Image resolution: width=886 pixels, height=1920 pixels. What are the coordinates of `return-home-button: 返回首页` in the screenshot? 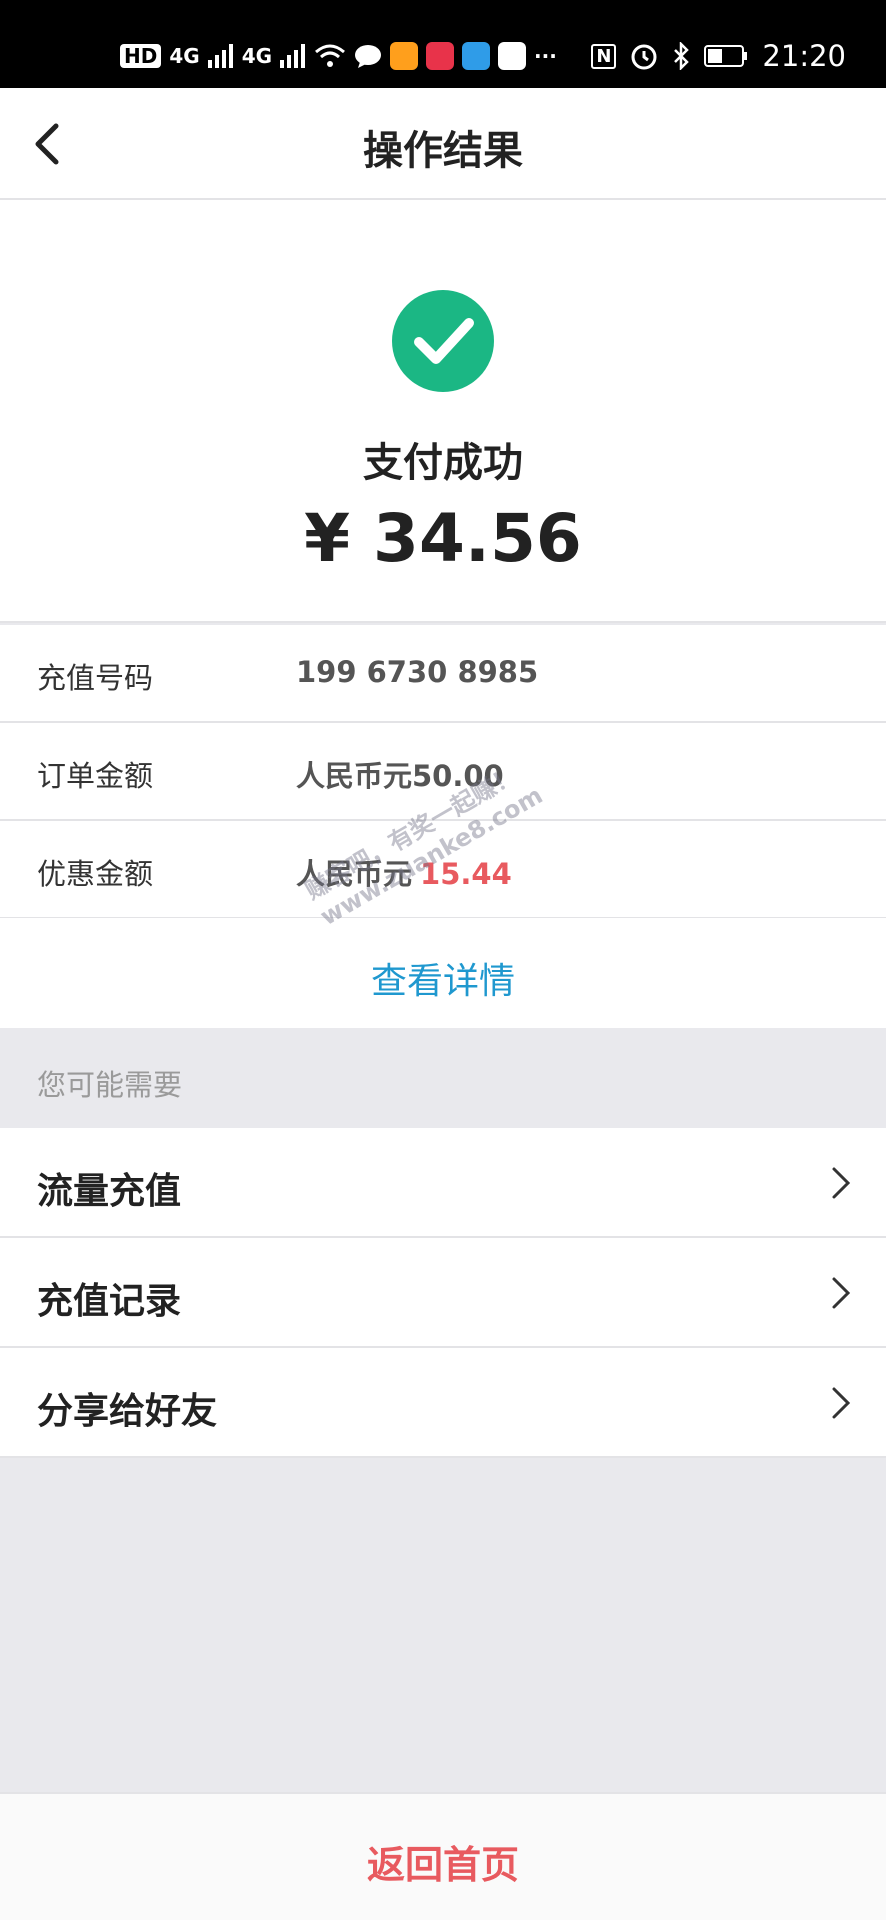 It's located at (443, 1861).